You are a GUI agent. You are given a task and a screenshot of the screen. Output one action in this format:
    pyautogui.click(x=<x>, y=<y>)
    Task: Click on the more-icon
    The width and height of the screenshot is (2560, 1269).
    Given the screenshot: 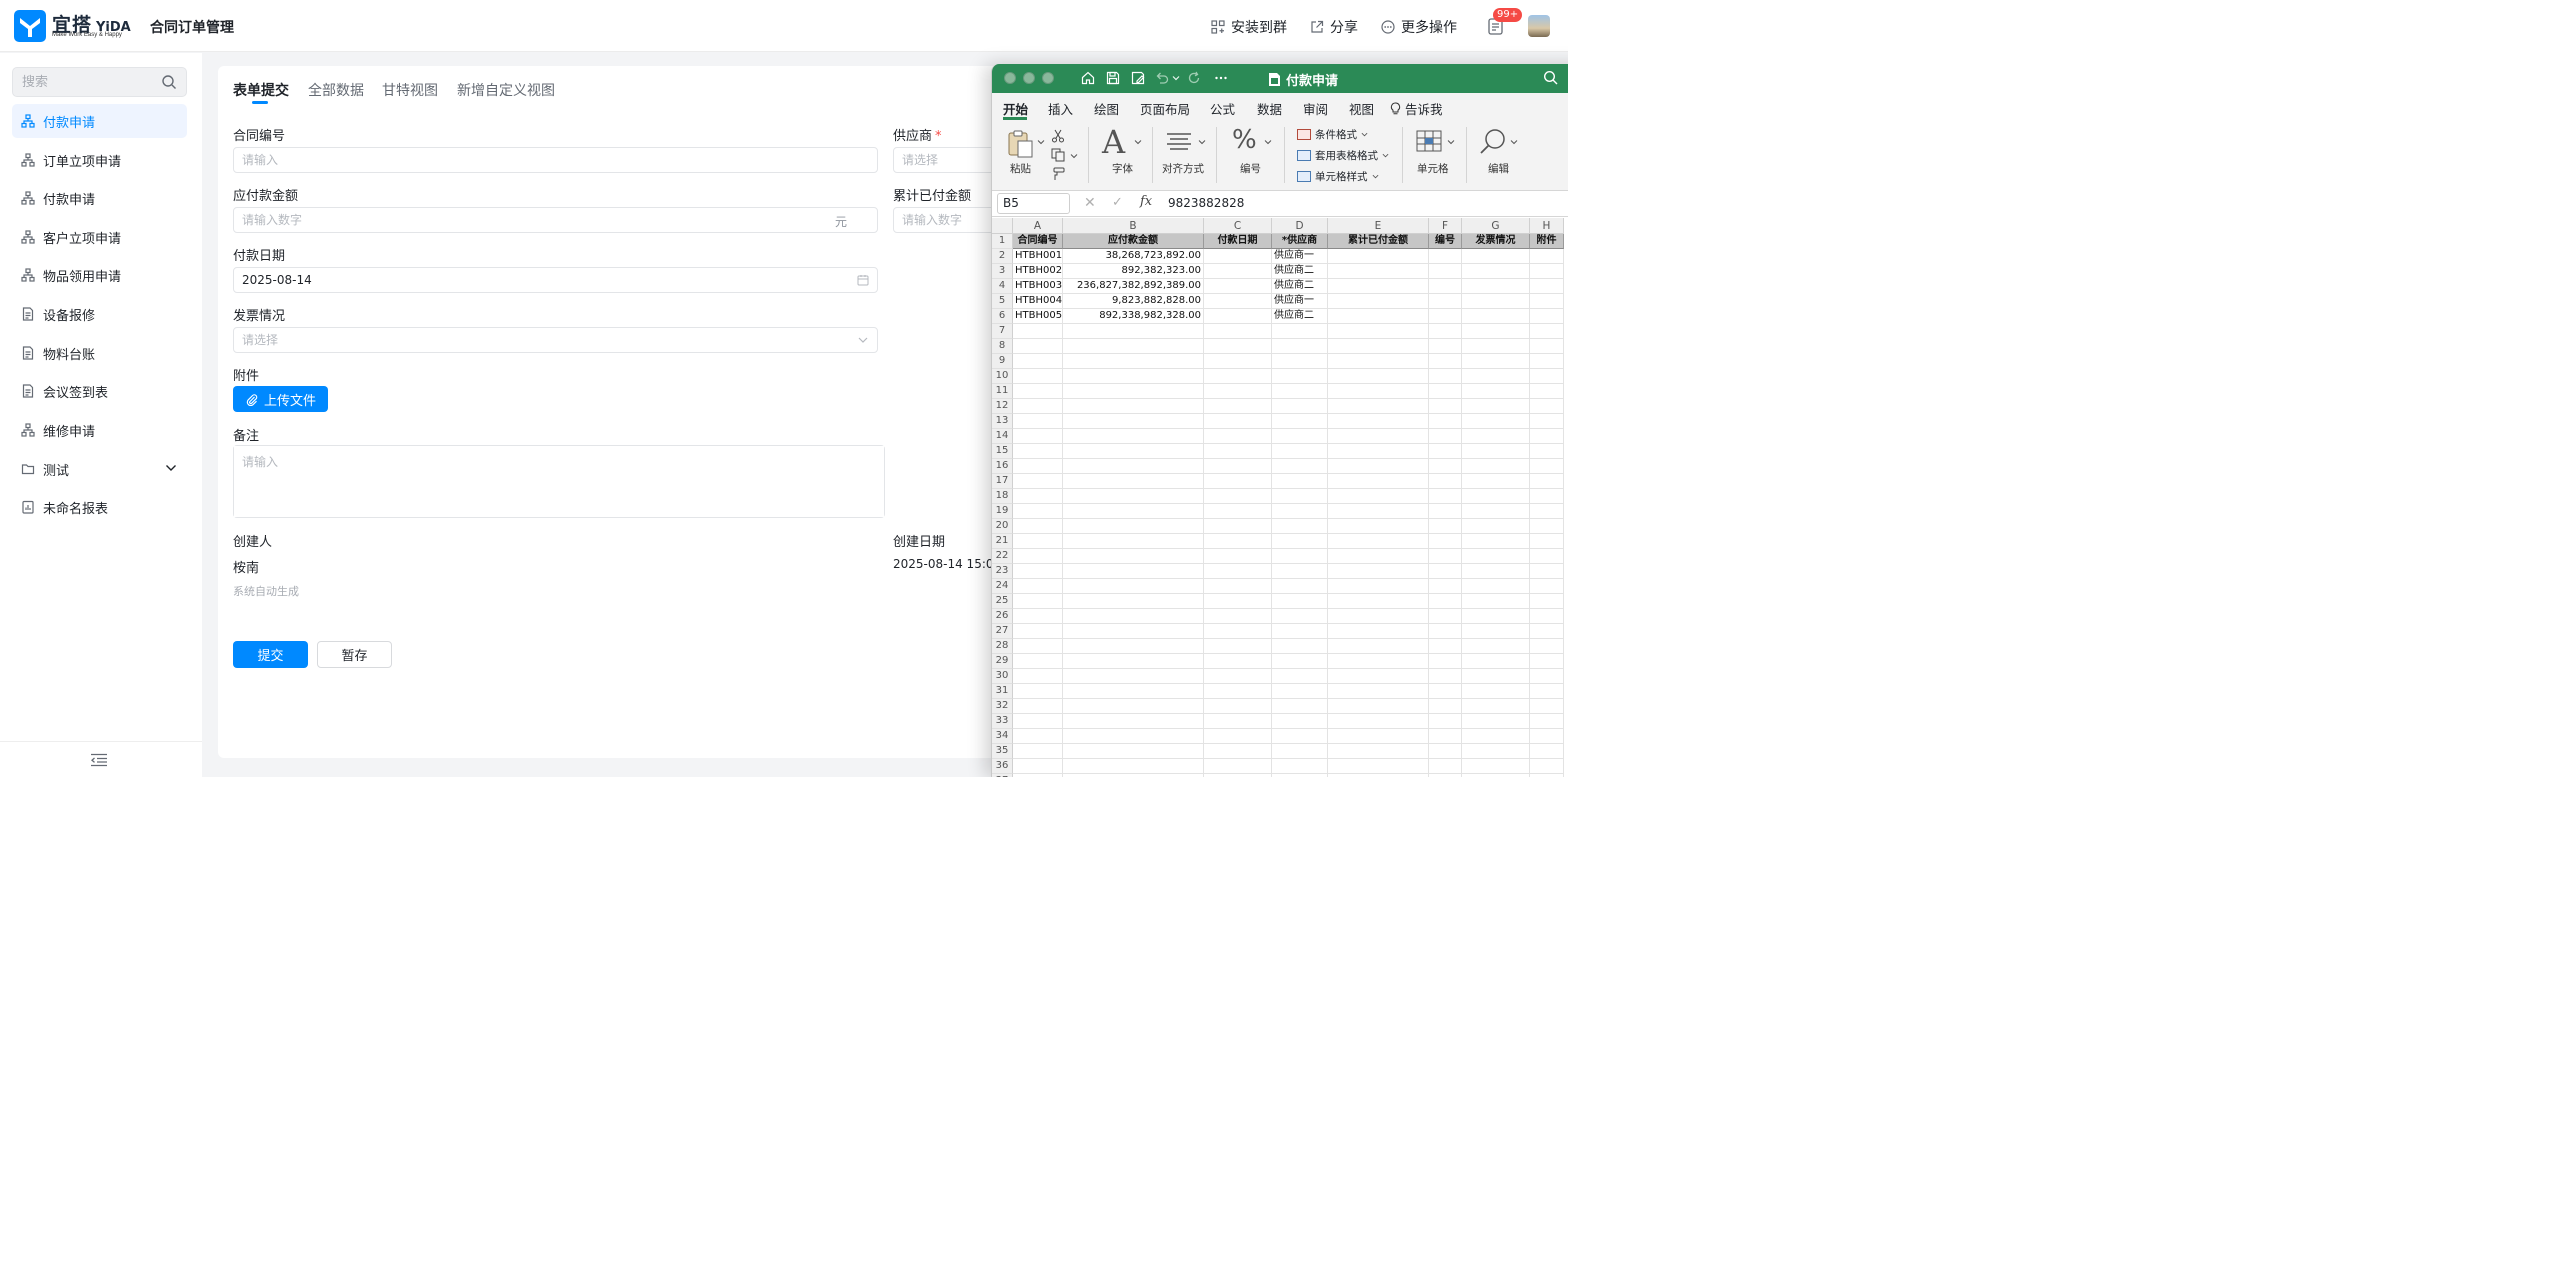 What is the action you would take?
    pyautogui.click(x=1221, y=78)
    